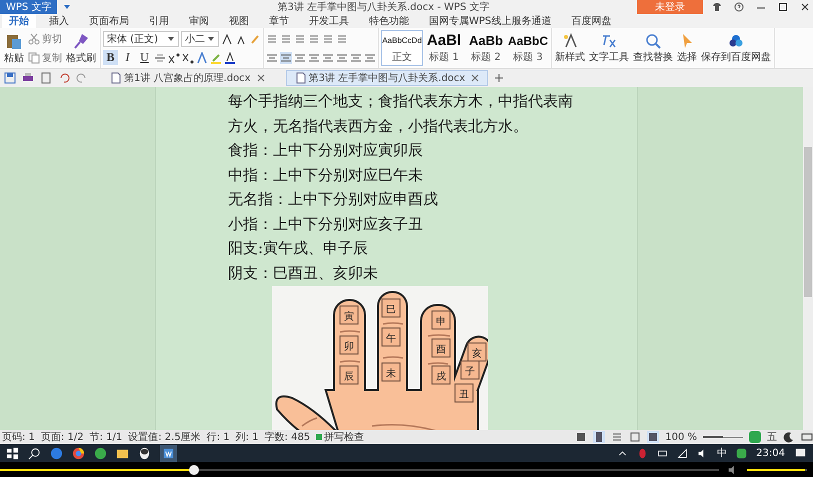  What do you see at coordinates (736, 40) in the screenshot?
I see `cloud-icon` at bounding box center [736, 40].